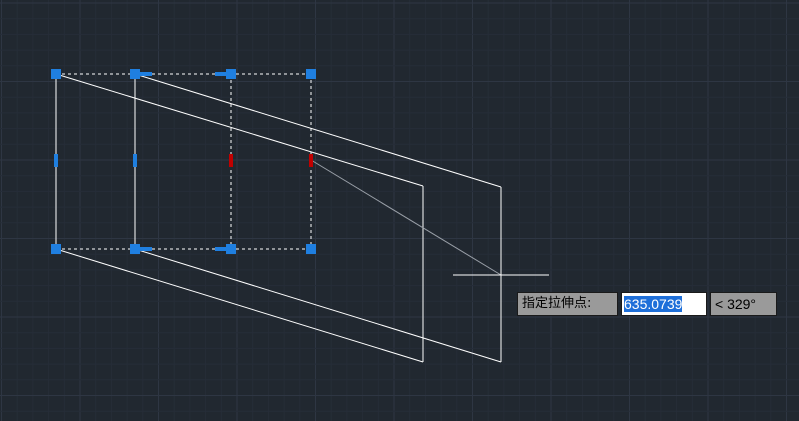 The image size is (799, 421). What do you see at coordinates (567, 304) in the screenshot?
I see `dynamic-input-prompt: 指定拉伸点:` at bounding box center [567, 304].